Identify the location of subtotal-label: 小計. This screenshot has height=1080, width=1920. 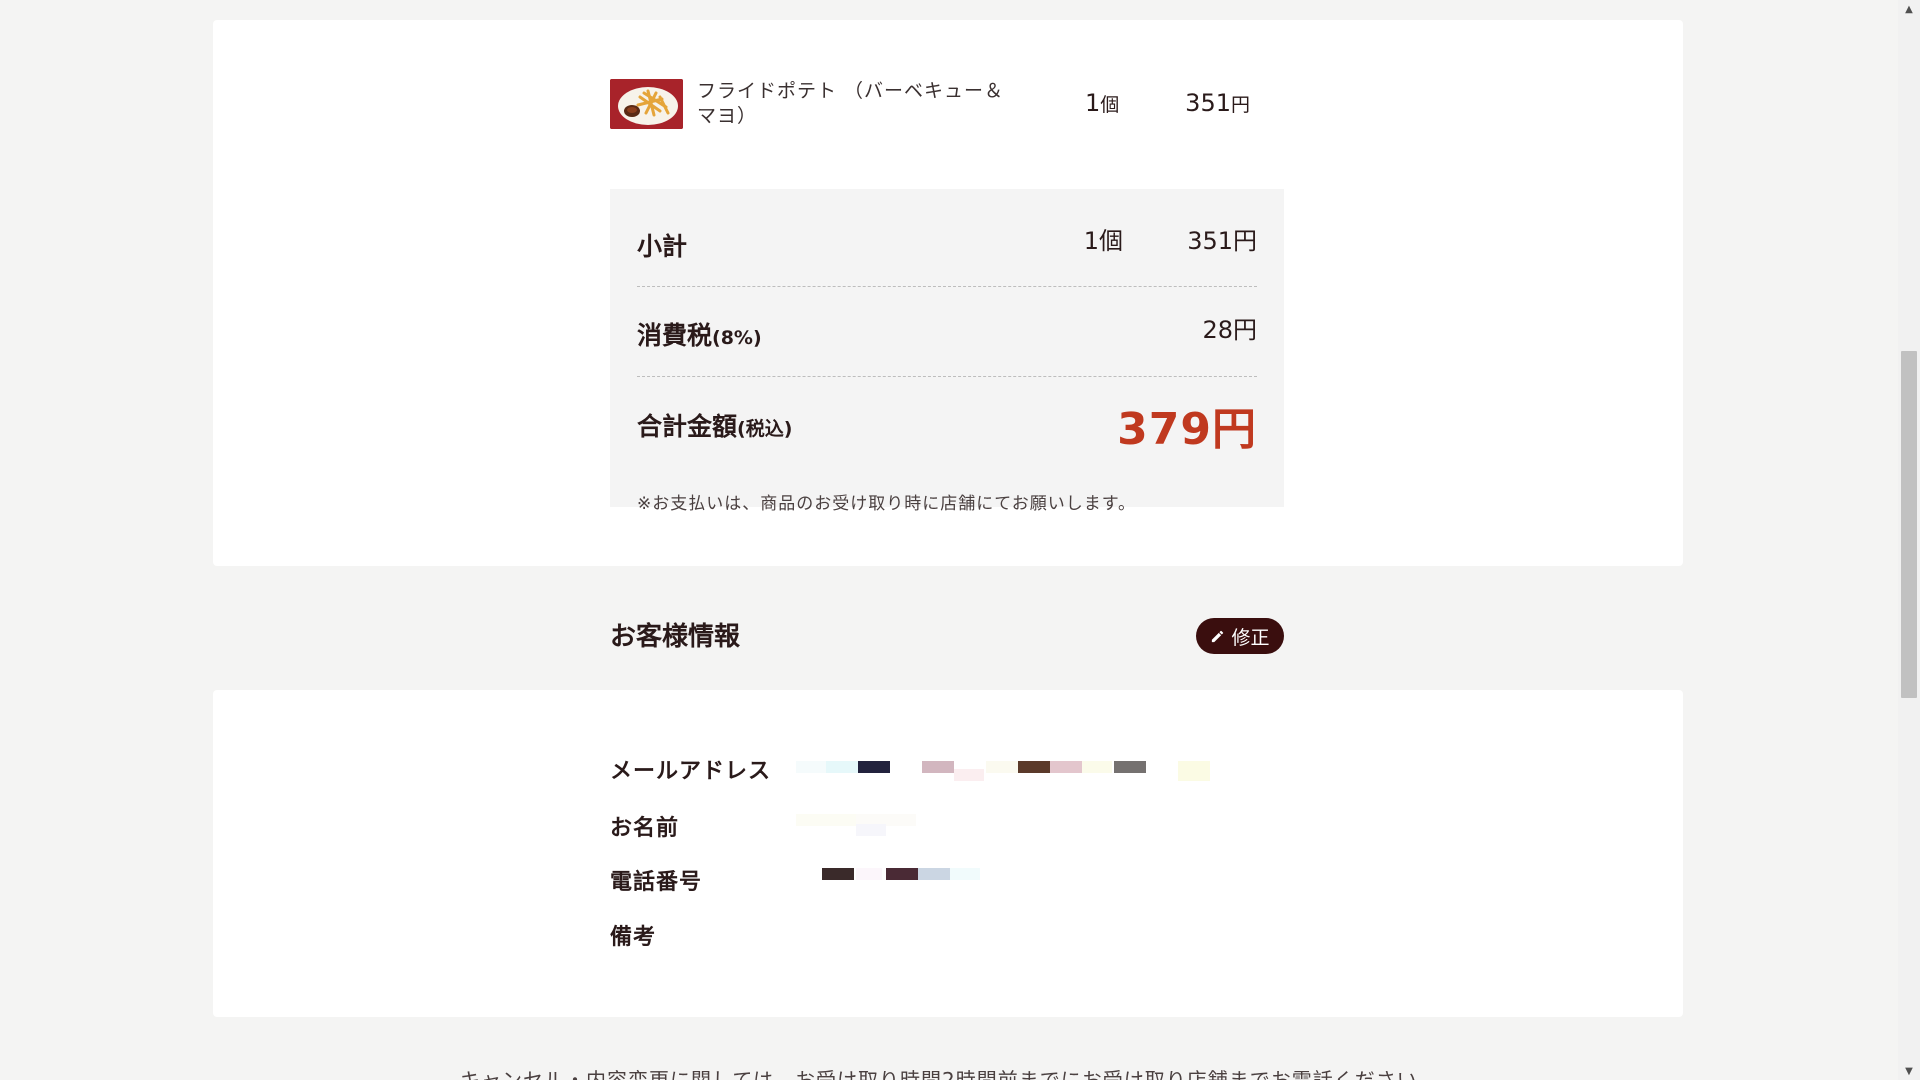
(662, 246).